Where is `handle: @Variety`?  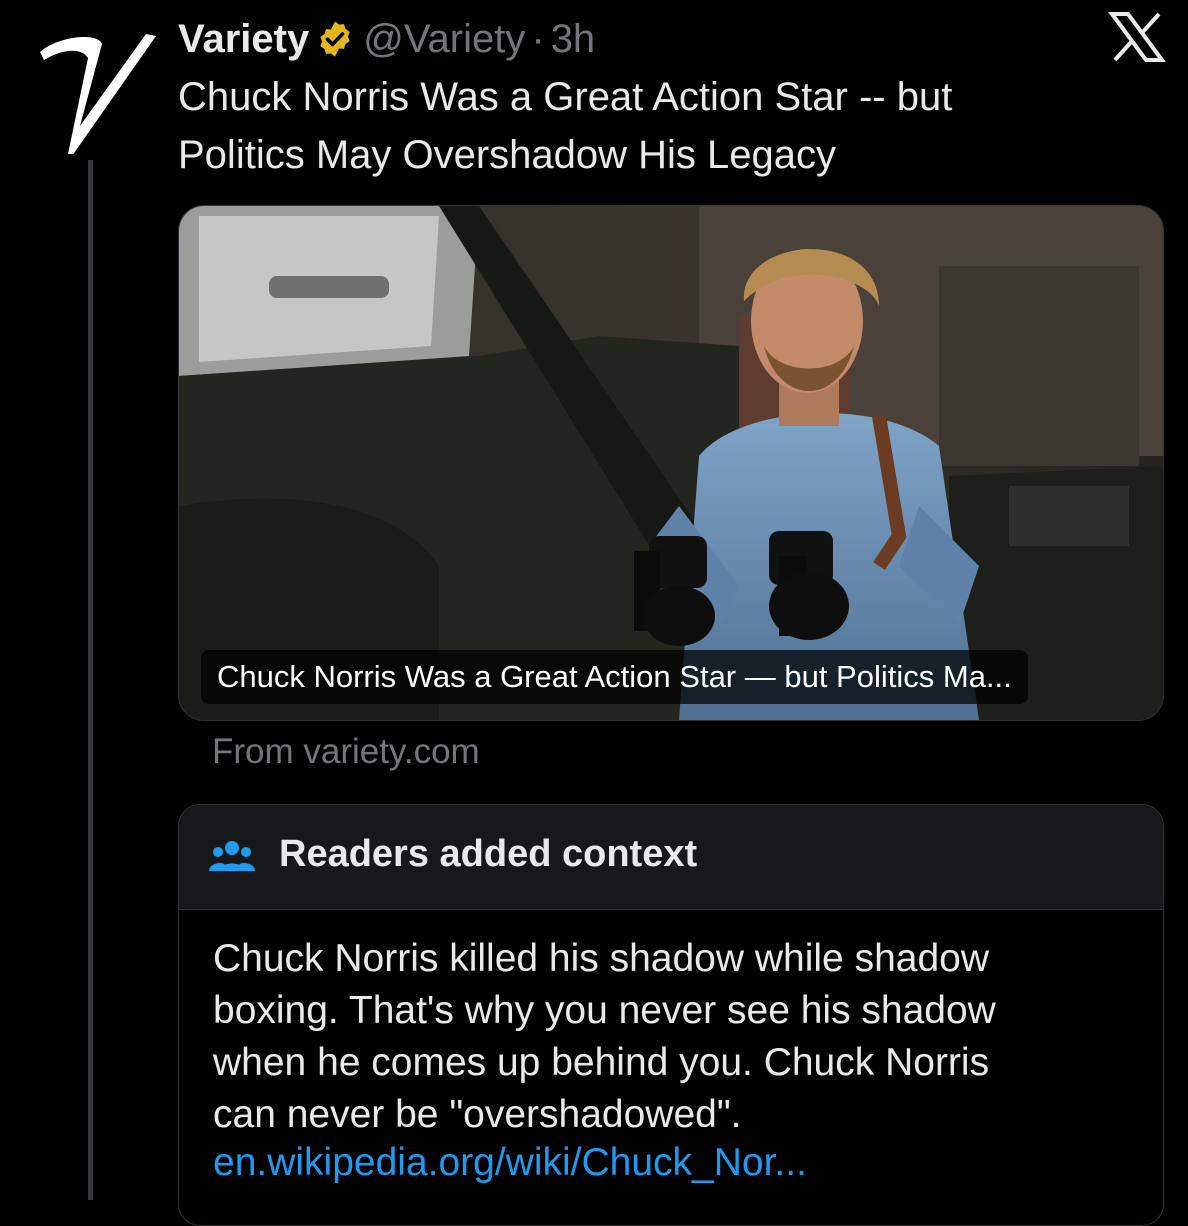 handle: @Variety is located at coordinates (444, 39).